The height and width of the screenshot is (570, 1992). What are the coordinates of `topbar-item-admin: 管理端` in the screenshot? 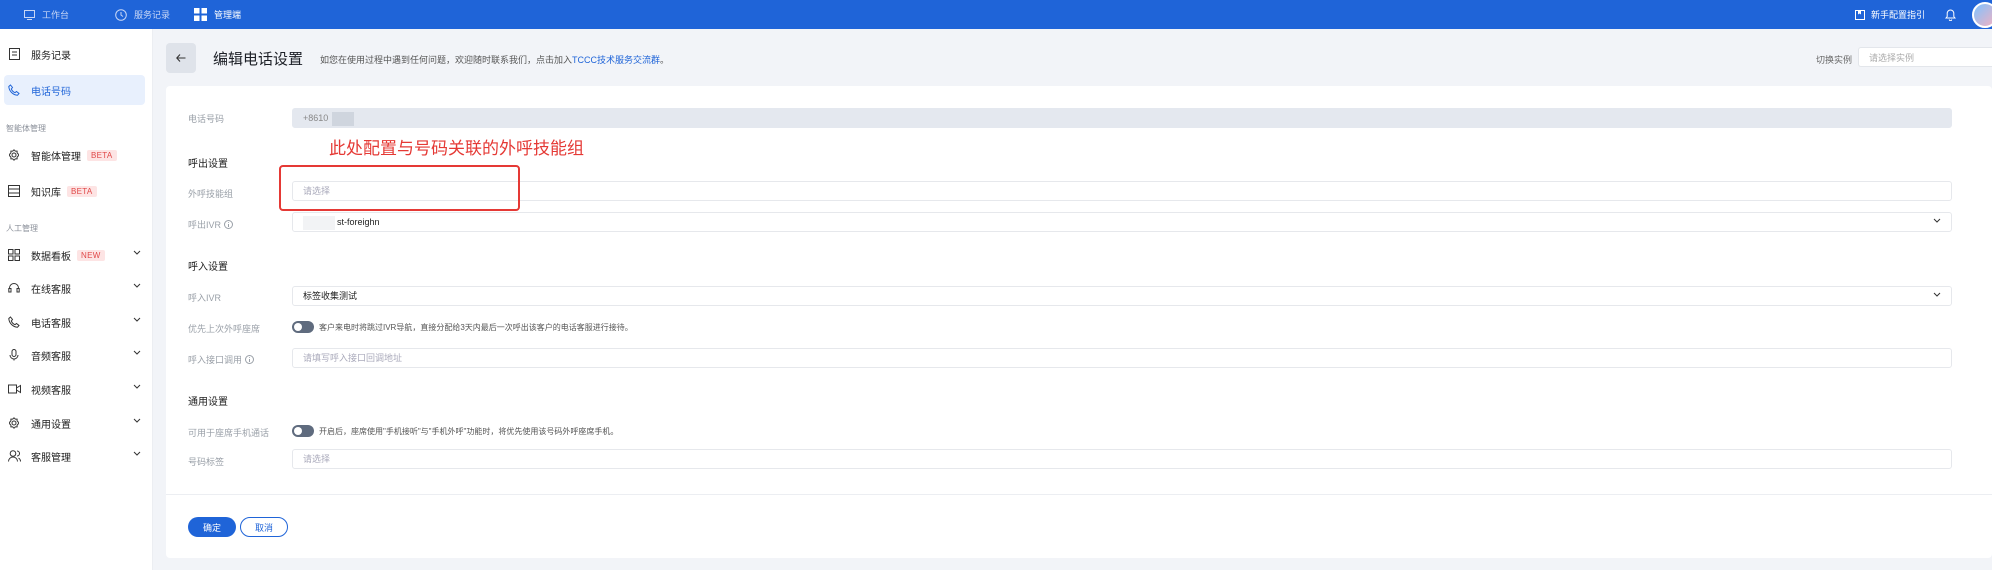 It's located at (217, 14).